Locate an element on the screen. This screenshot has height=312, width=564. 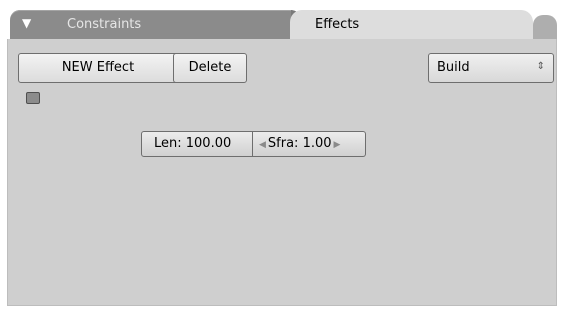
new-effect-button: NEW Effect is located at coordinates (98, 68).